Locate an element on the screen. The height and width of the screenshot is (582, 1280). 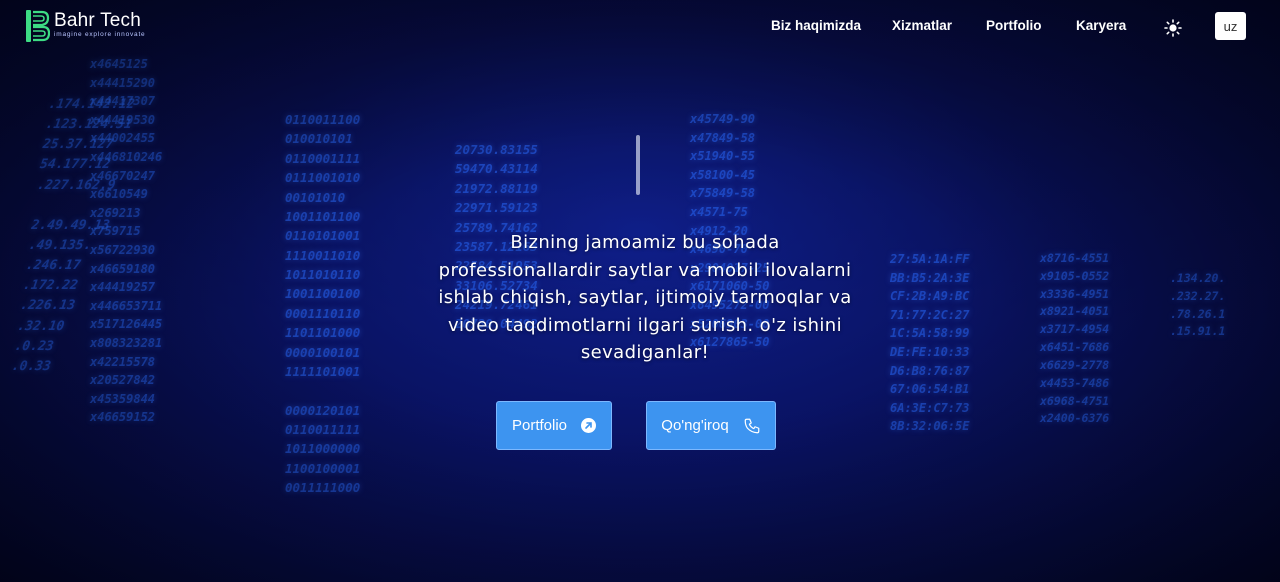
language-switcher: uz is located at coordinates (1230, 26).